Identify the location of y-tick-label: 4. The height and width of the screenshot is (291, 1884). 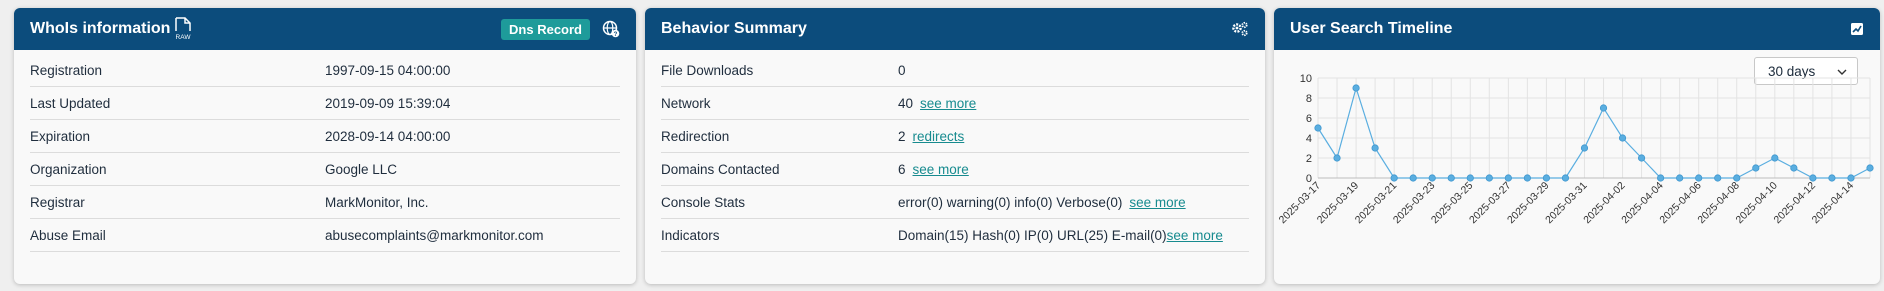
(1309, 139).